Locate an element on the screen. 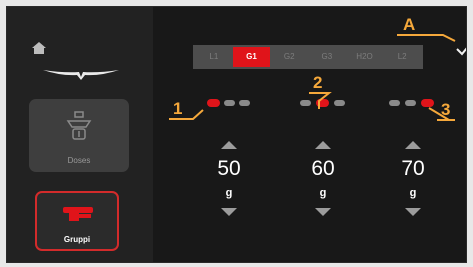  callout-2: 2 is located at coordinates (318, 82).